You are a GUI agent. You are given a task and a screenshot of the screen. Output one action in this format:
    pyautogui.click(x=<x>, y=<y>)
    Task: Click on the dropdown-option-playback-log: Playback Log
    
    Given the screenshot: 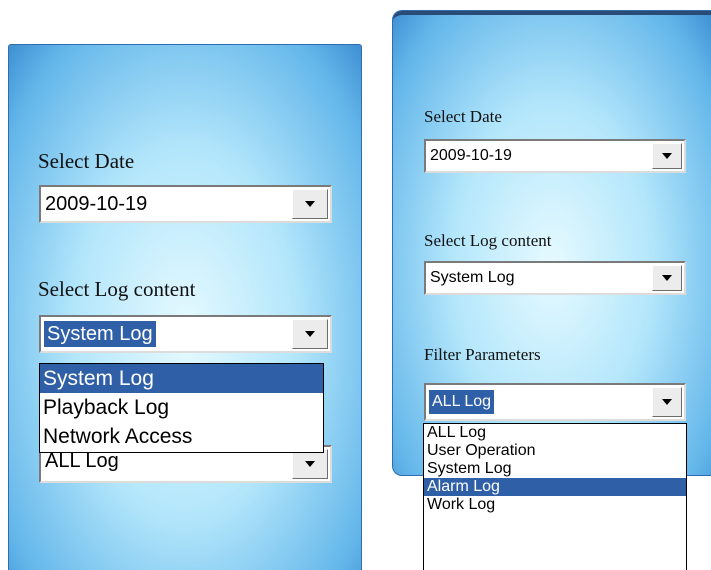 What is the action you would take?
    pyautogui.click(x=181, y=407)
    